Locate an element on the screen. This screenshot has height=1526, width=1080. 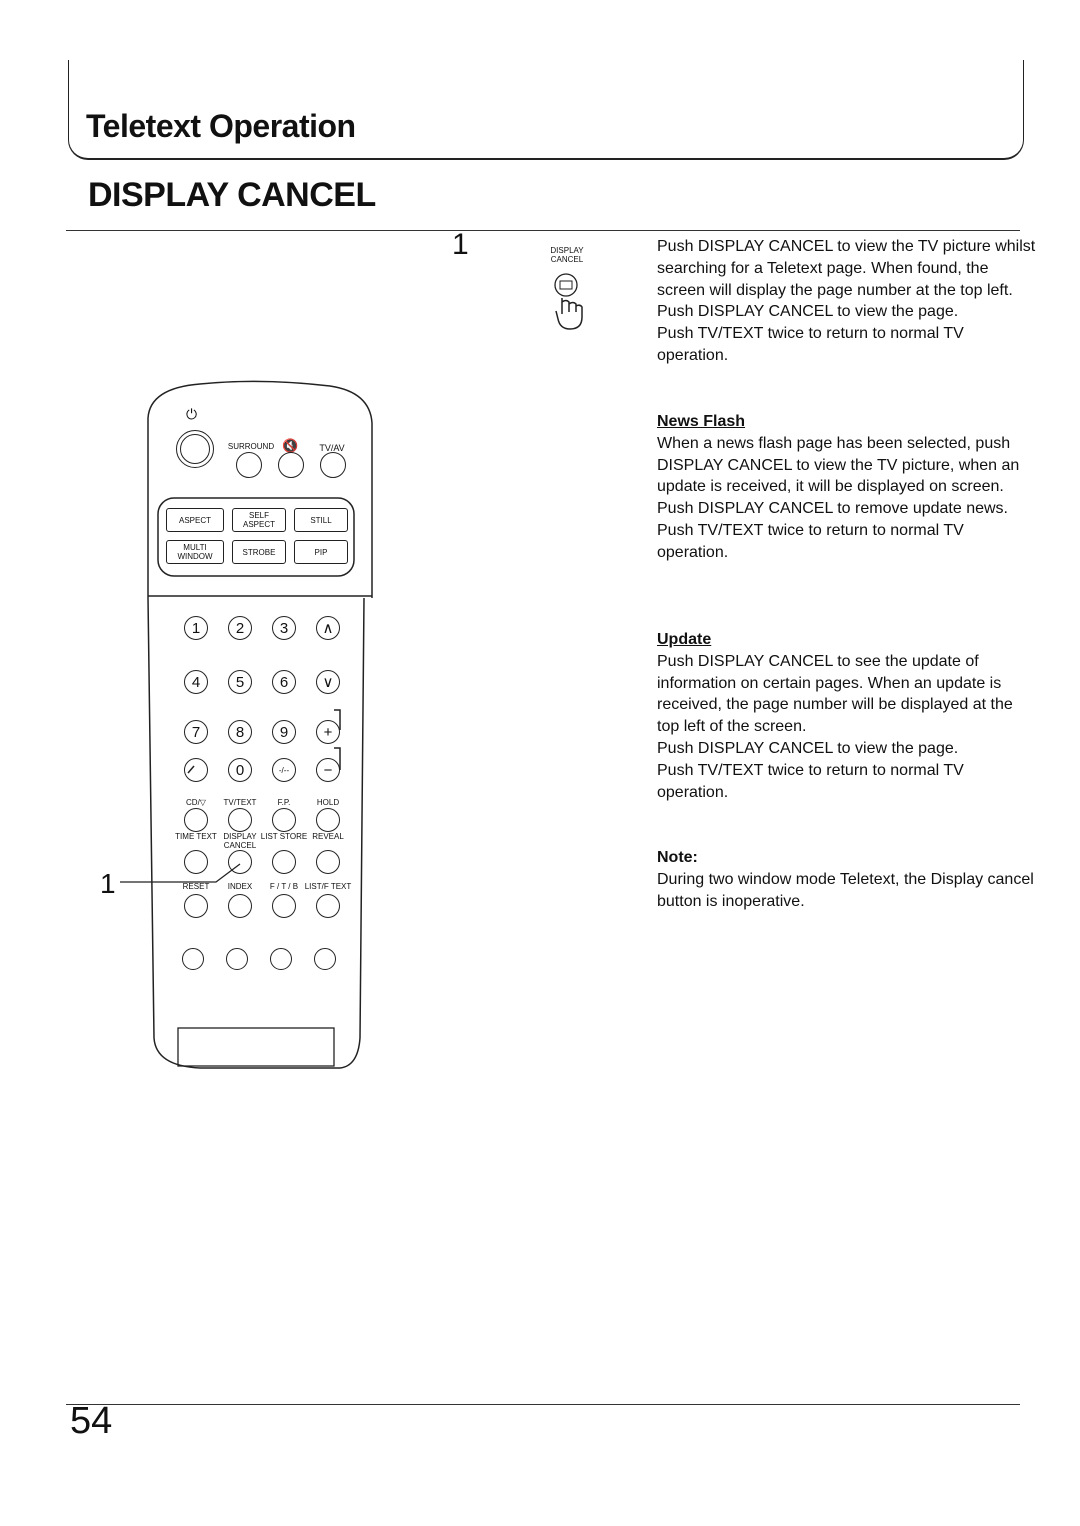
self-aspect-button: SELF ASPECT is located at coordinates (259, 520).